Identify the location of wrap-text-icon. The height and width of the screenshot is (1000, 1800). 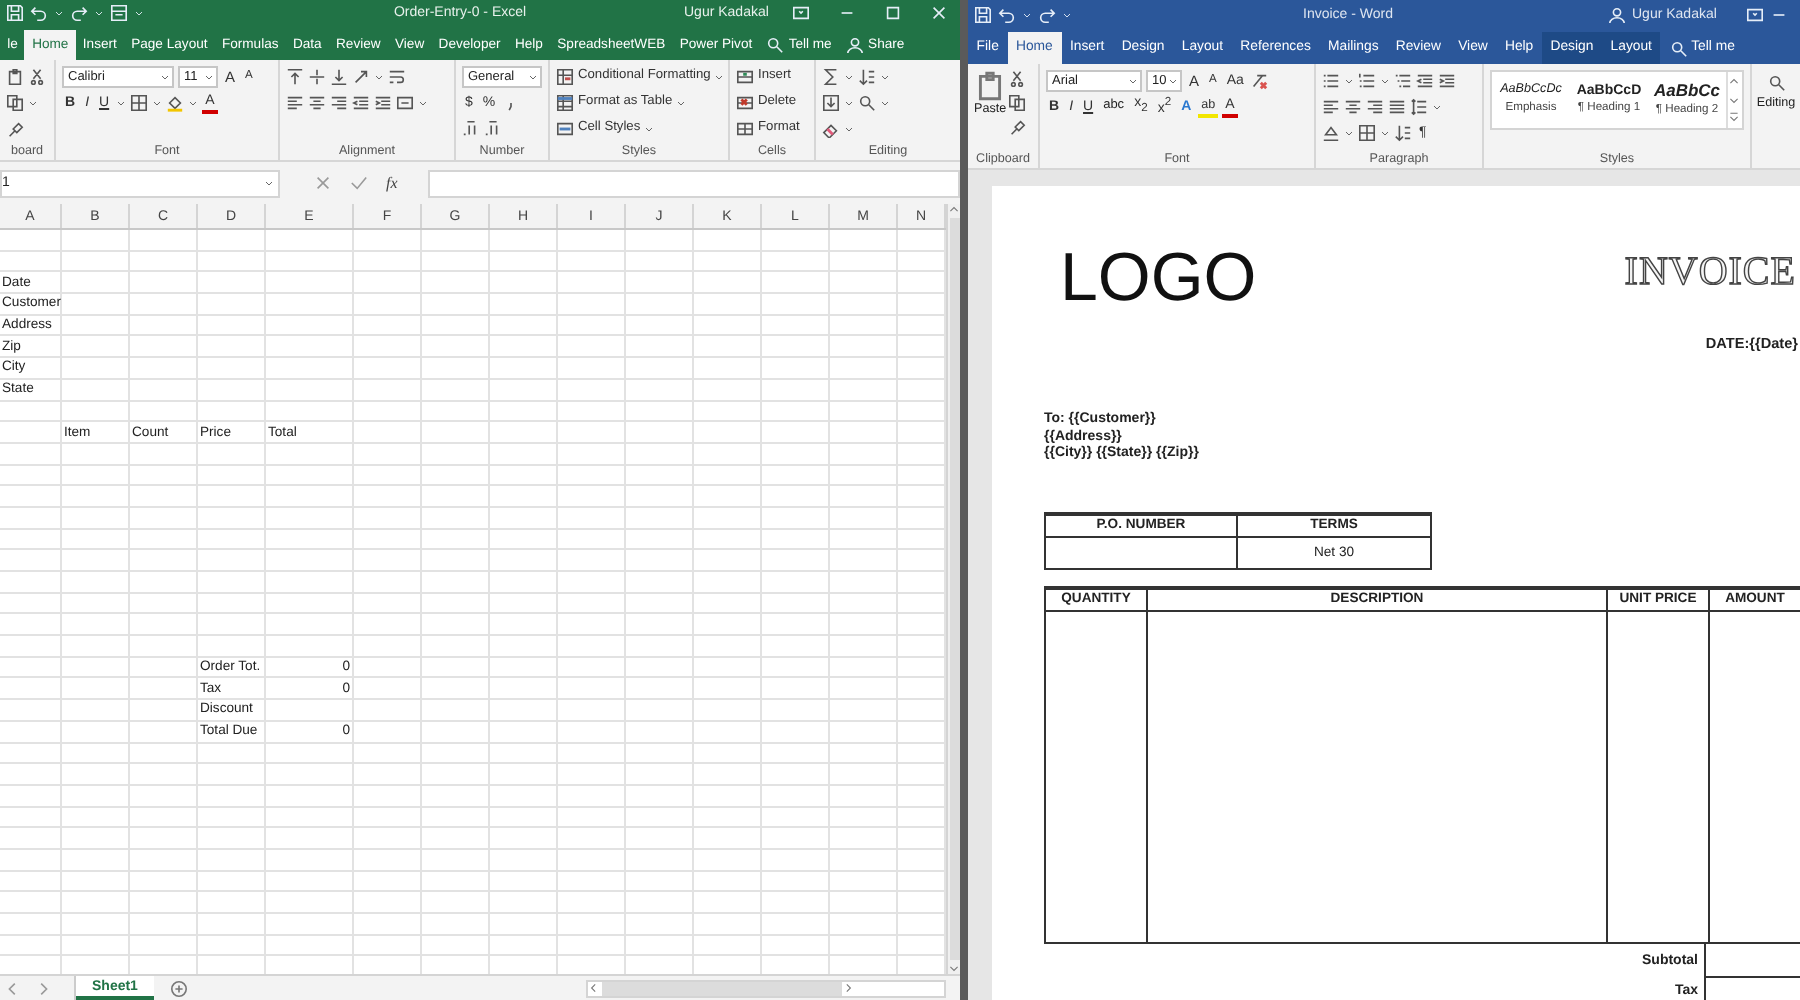
(397, 77).